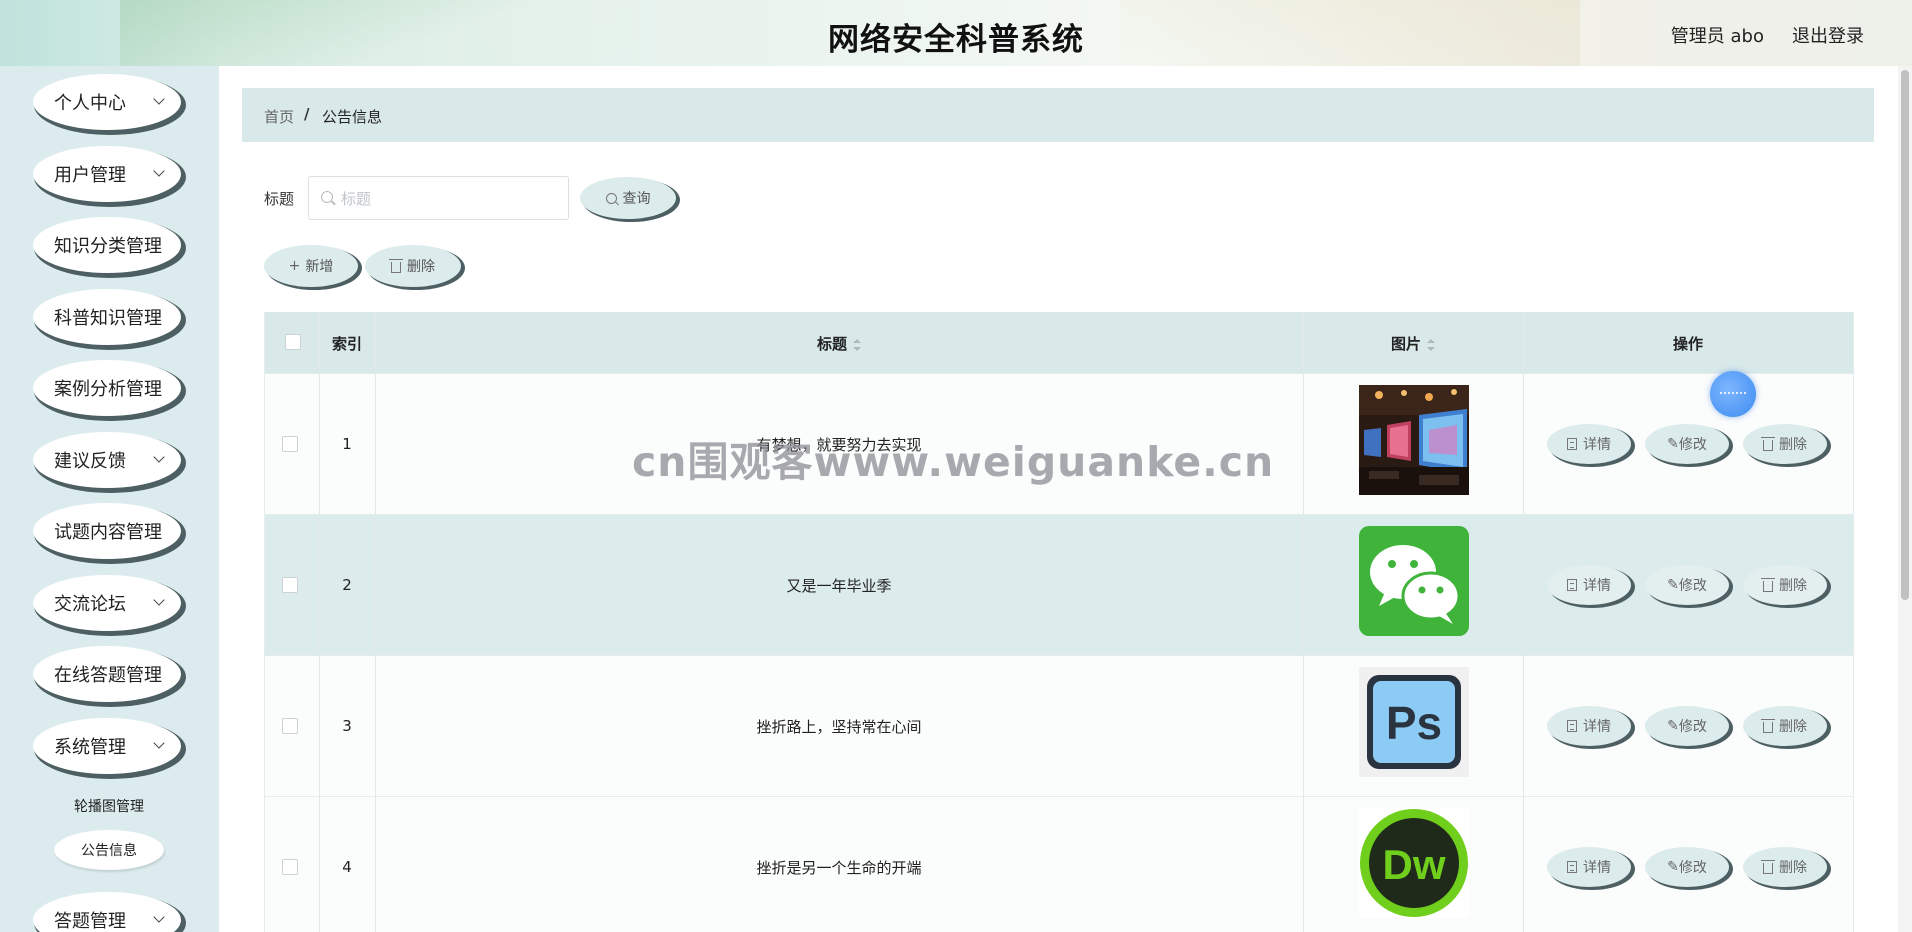  Describe the element at coordinates (90, 461) in the screenshot. I see `sidebar-item-label: 建议反馈` at that location.